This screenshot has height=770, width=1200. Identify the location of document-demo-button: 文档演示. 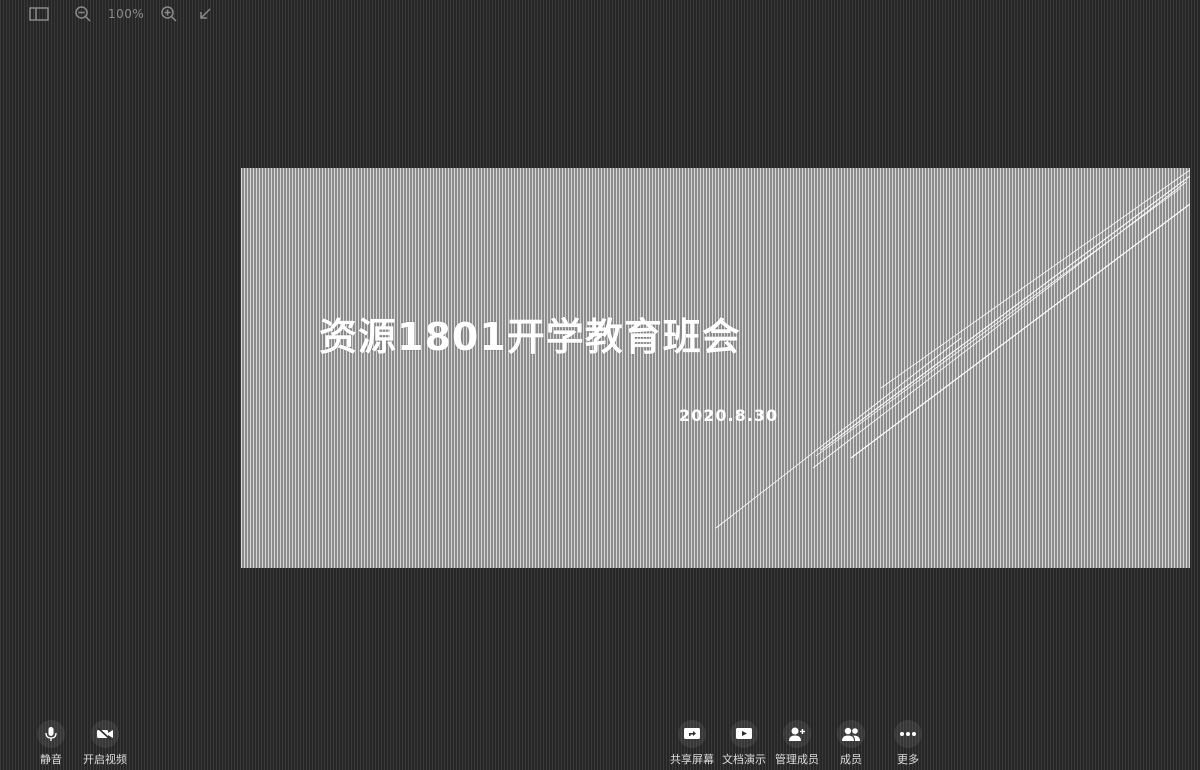
(744, 743).